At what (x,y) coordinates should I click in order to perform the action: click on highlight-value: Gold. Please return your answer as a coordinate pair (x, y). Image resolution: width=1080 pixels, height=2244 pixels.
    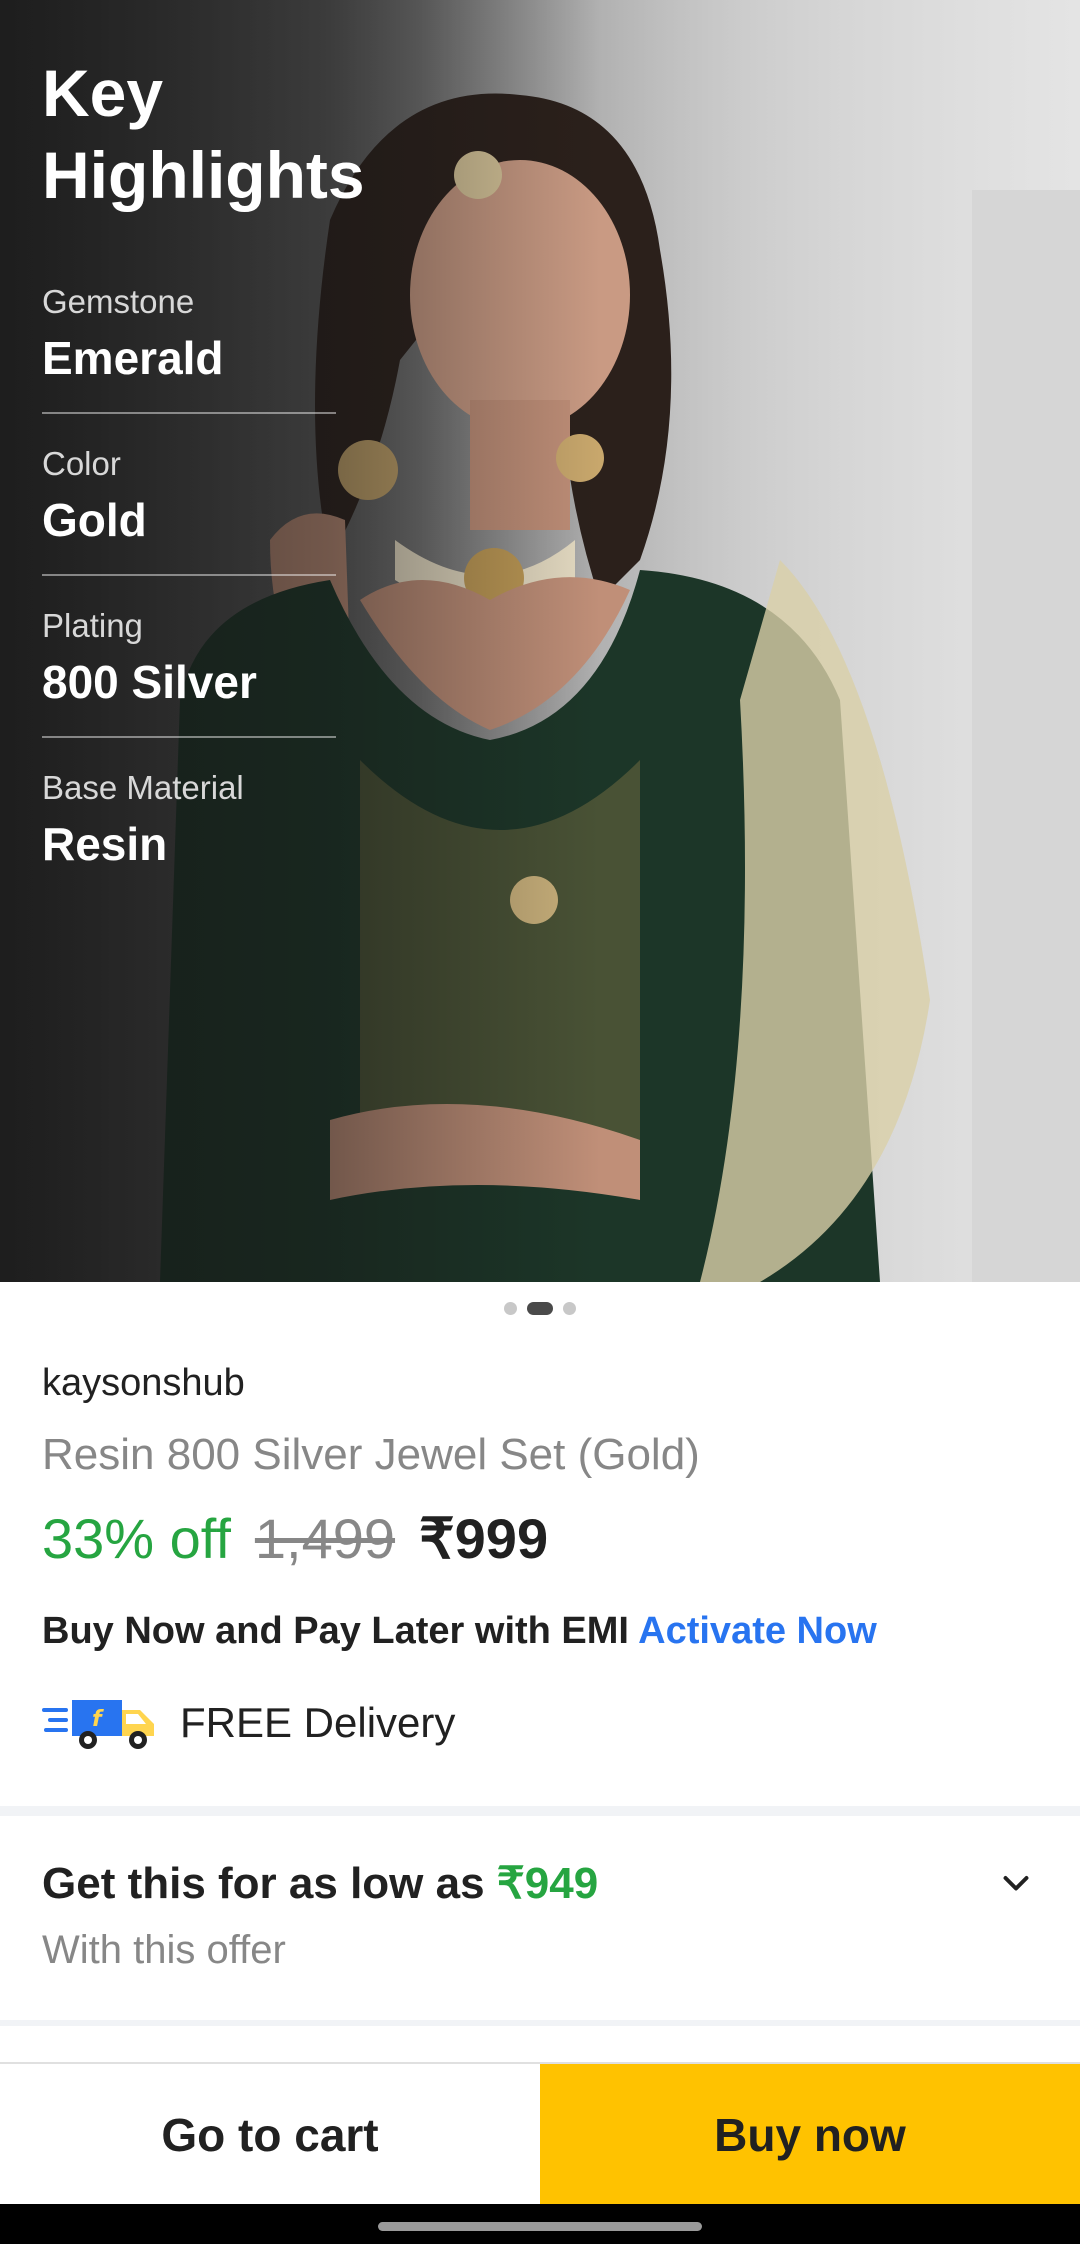
    Looking at the image, I should click on (94, 520).